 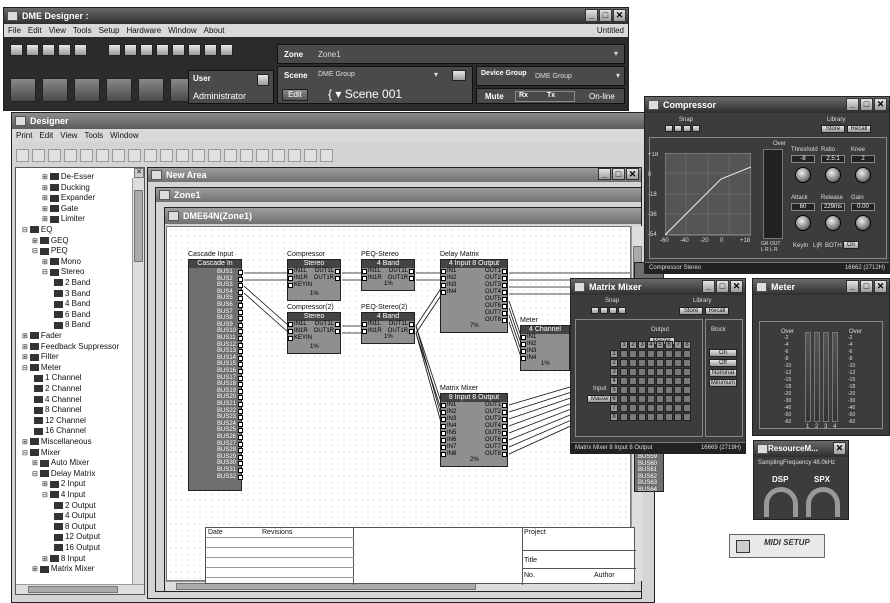 What do you see at coordinates (63, 474) in the screenshot?
I see `tree-item: ⊟ Delay Matrix` at bounding box center [63, 474].